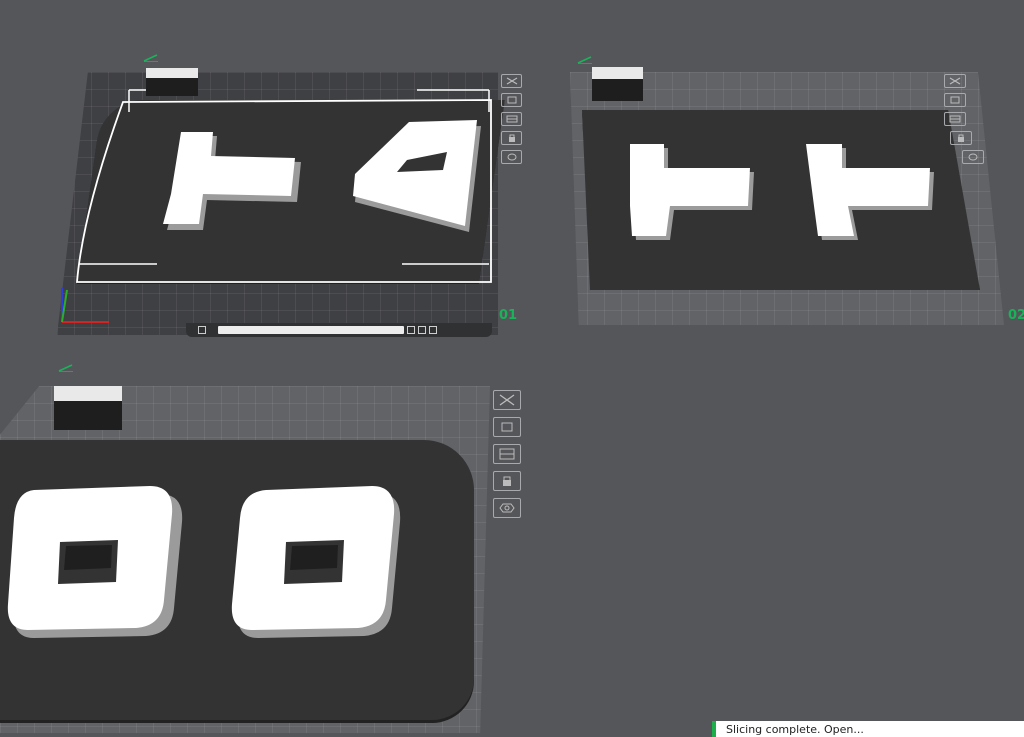 The image size is (1024, 737). I want to click on plate-2-edit-icon, so click(585, 60).